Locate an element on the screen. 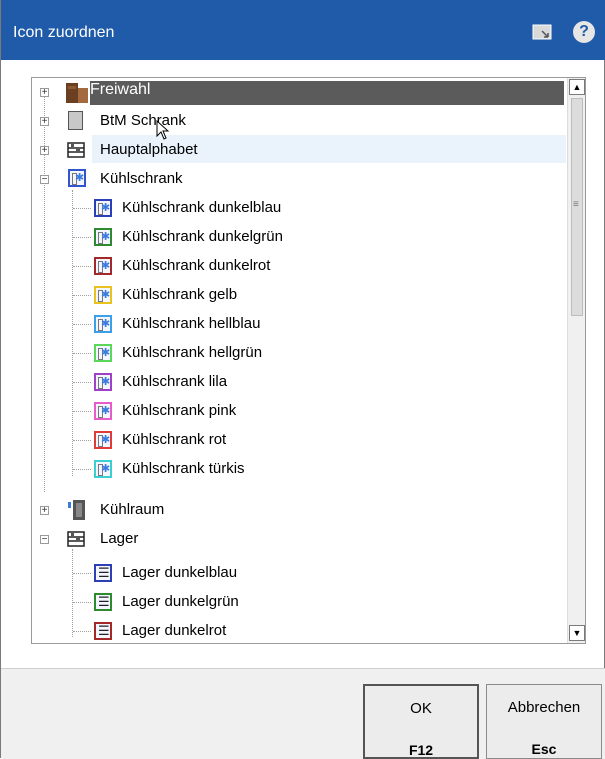  cancel-button: Abbrechen Esc is located at coordinates (544, 721).